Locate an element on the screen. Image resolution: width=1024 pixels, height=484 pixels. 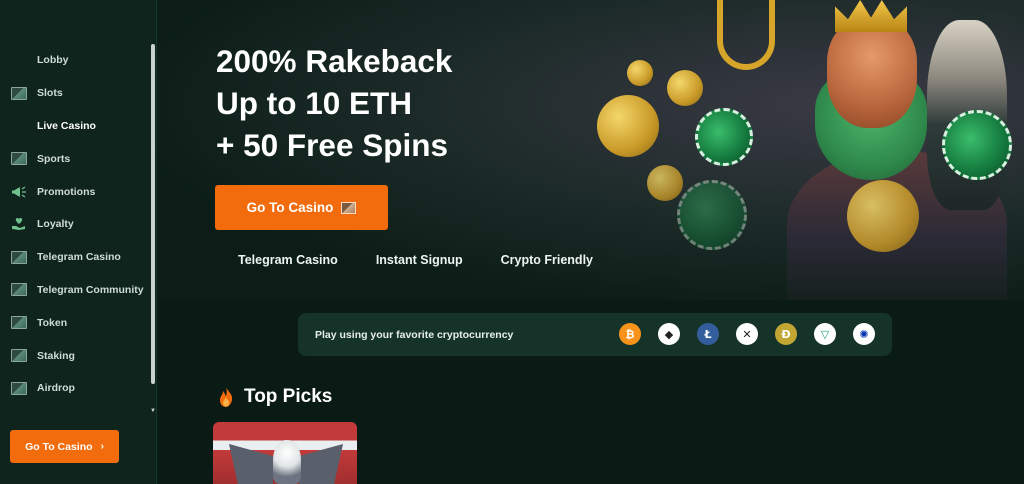
sidebar-item-promotions: Promotions is located at coordinates (75, 191).